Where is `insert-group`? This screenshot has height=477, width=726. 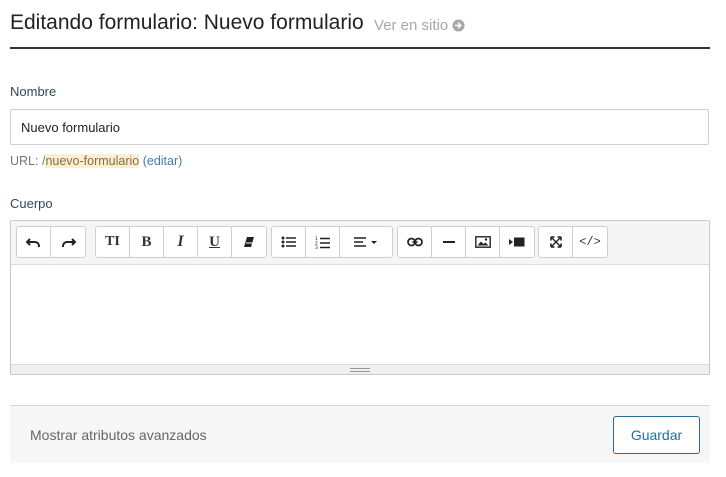
insert-group is located at coordinates (466, 242).